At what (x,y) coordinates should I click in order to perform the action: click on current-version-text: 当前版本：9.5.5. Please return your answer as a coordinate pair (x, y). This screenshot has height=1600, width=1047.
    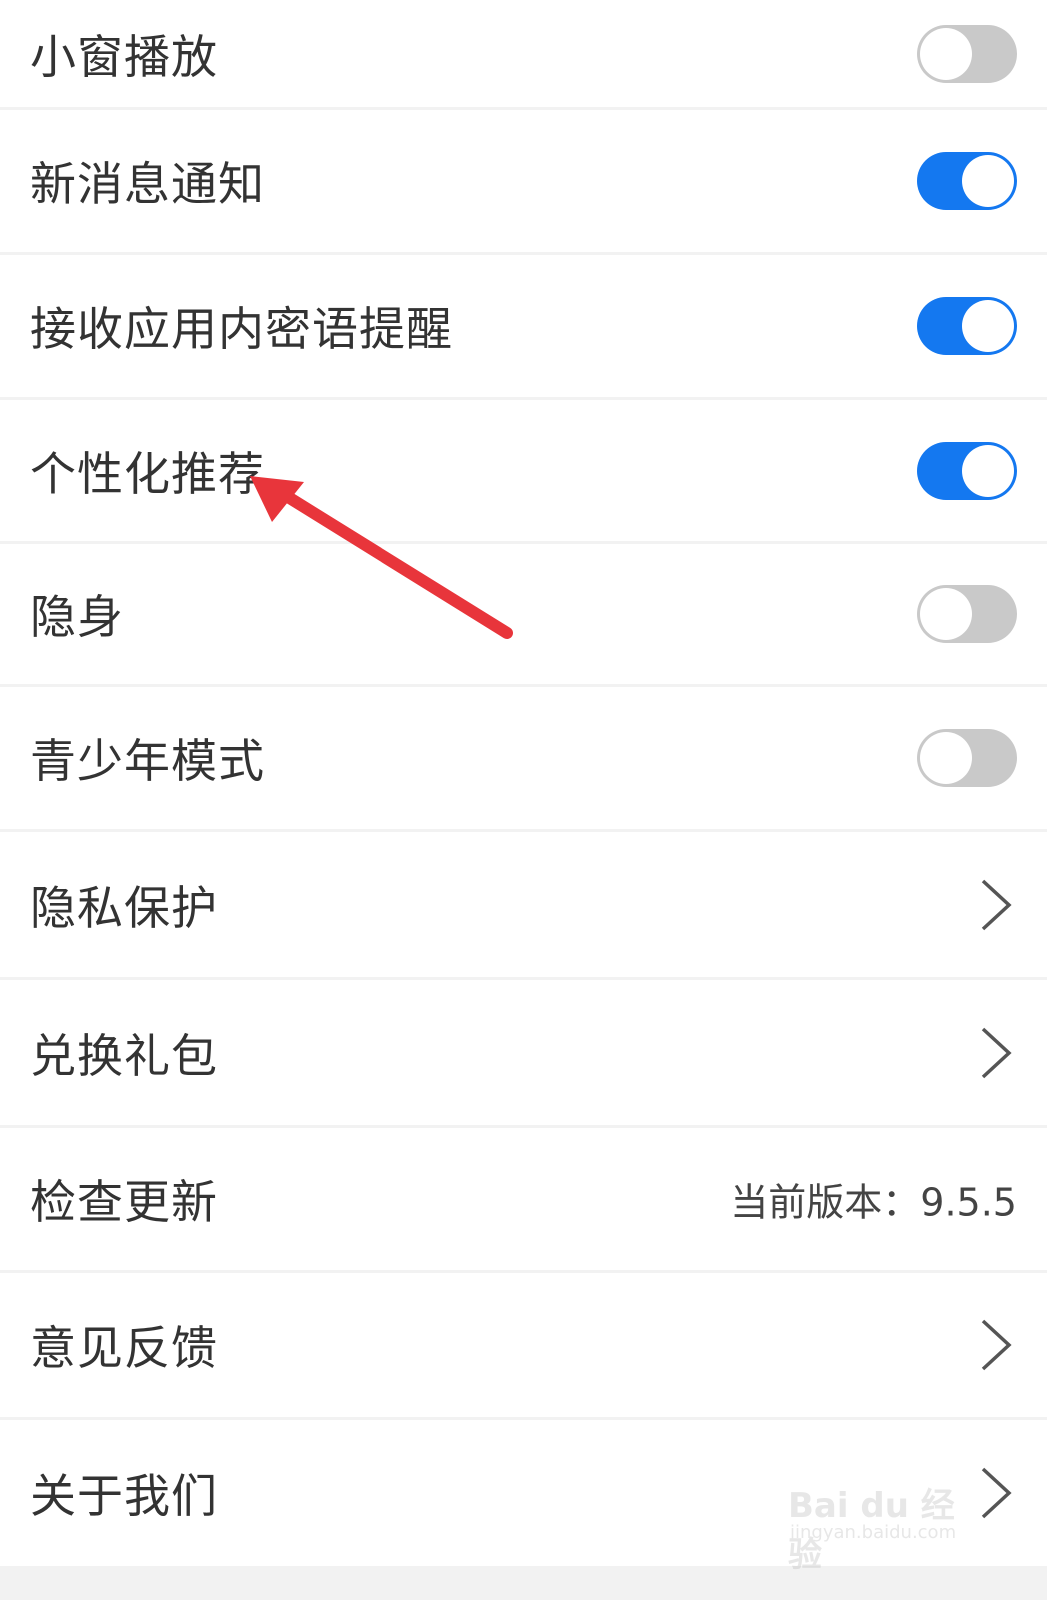
    Looking at the image, I should click on (873, 1202).